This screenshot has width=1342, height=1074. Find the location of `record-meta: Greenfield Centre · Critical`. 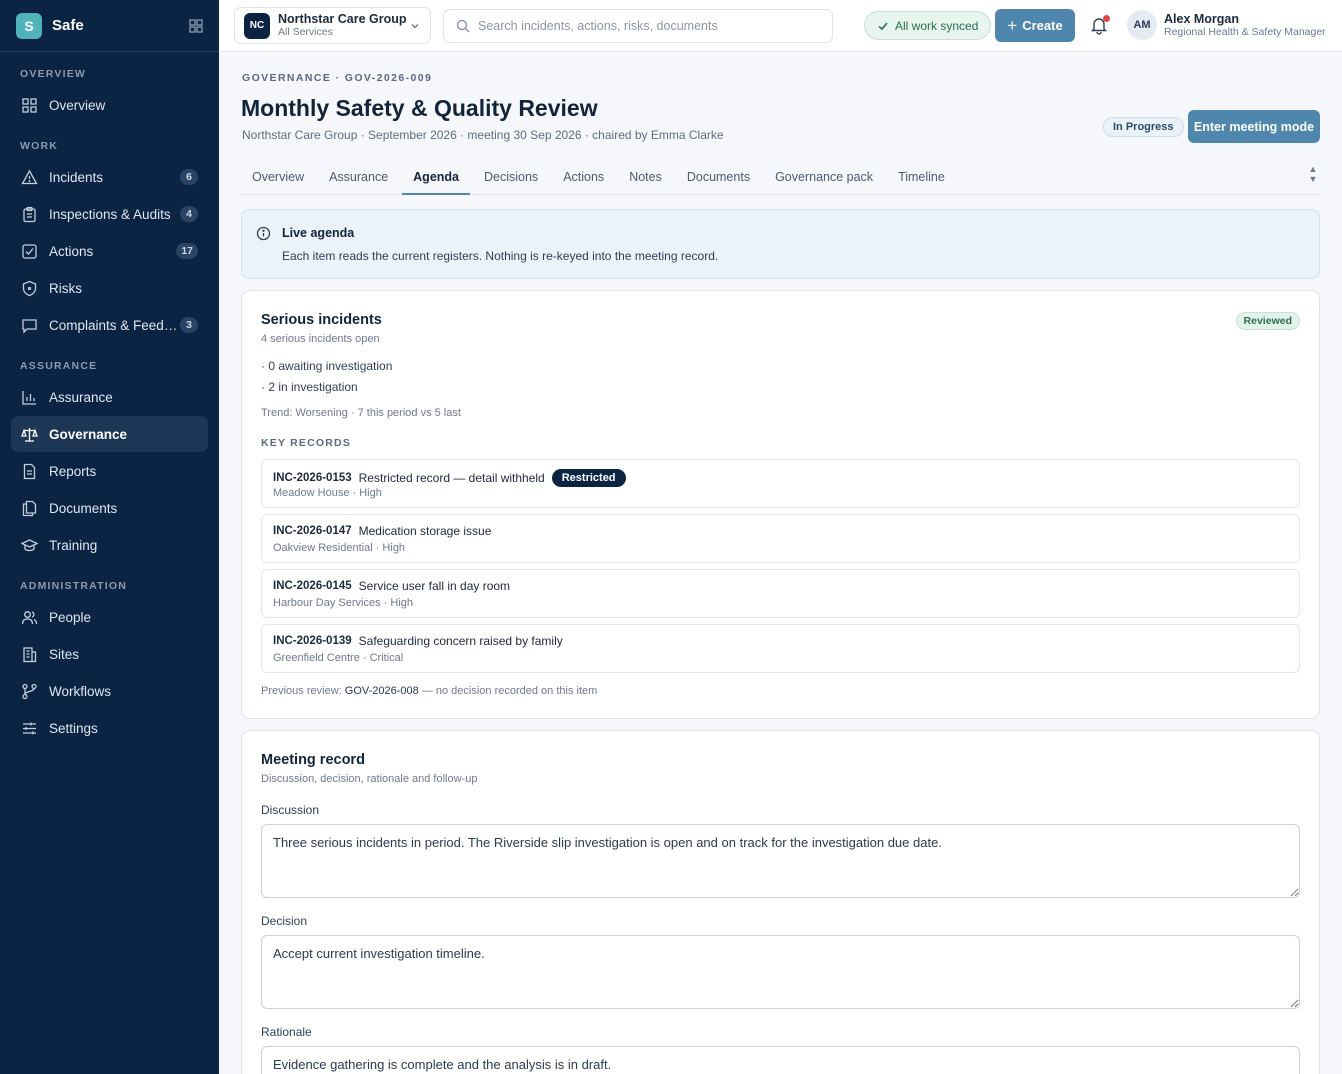

record-meta: Greenfield Centre · Critical is located at coordinates (338, 658).